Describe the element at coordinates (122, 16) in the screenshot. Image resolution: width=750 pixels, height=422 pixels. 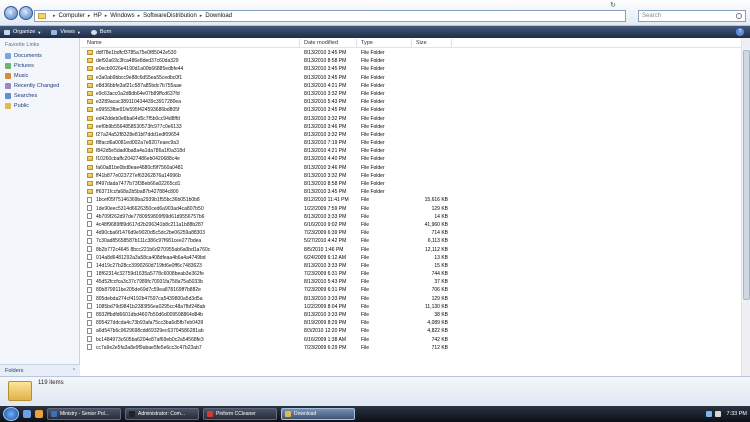
I see `breadcrumb-item: Windows` at that location.